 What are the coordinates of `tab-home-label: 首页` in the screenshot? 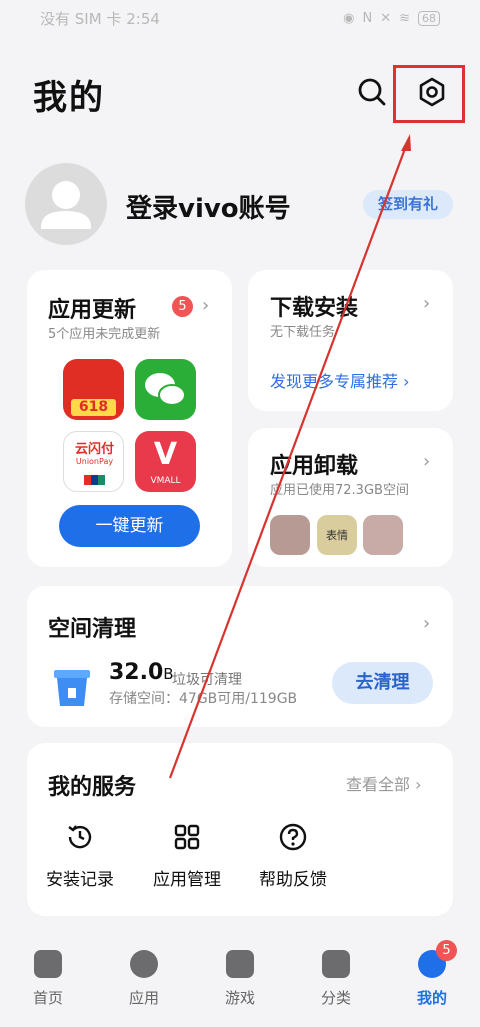 It's located at (47, 998).